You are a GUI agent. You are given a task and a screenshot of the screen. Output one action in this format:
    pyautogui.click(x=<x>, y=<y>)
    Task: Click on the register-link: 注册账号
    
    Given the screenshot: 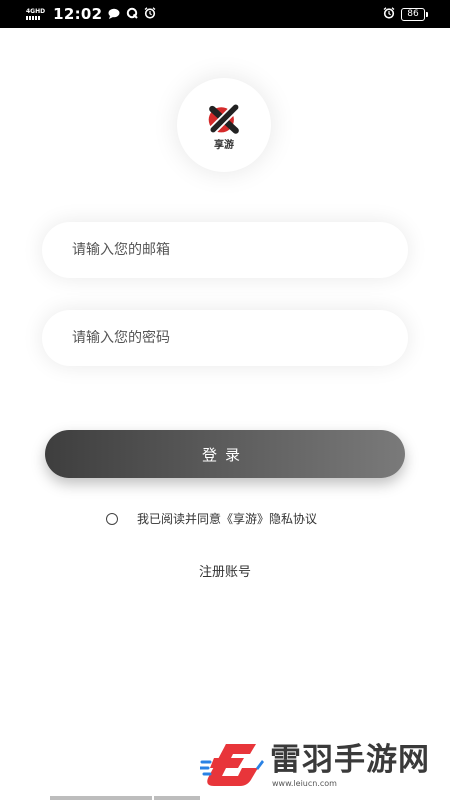 What is the action you would take?
    pyautogui.click(x=225, y=570)
    